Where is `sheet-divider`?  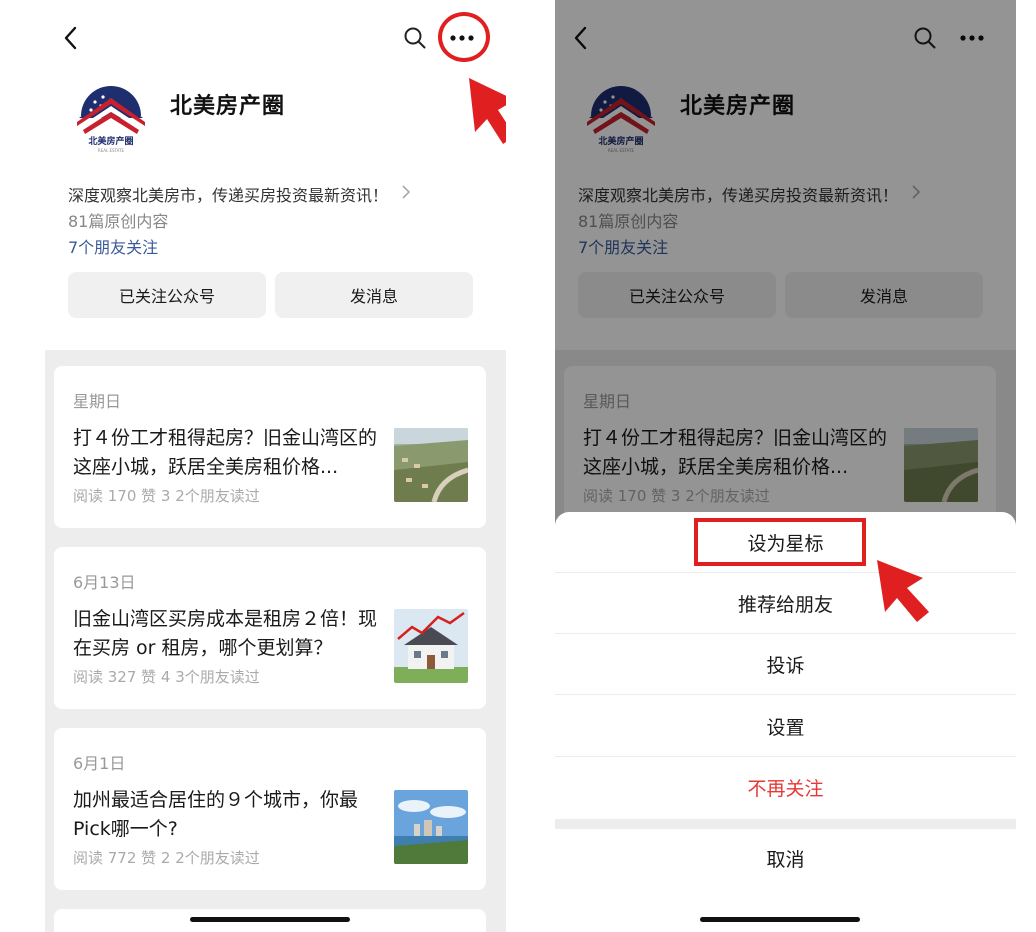
sheet-divider is located at coordinates (785, 824).